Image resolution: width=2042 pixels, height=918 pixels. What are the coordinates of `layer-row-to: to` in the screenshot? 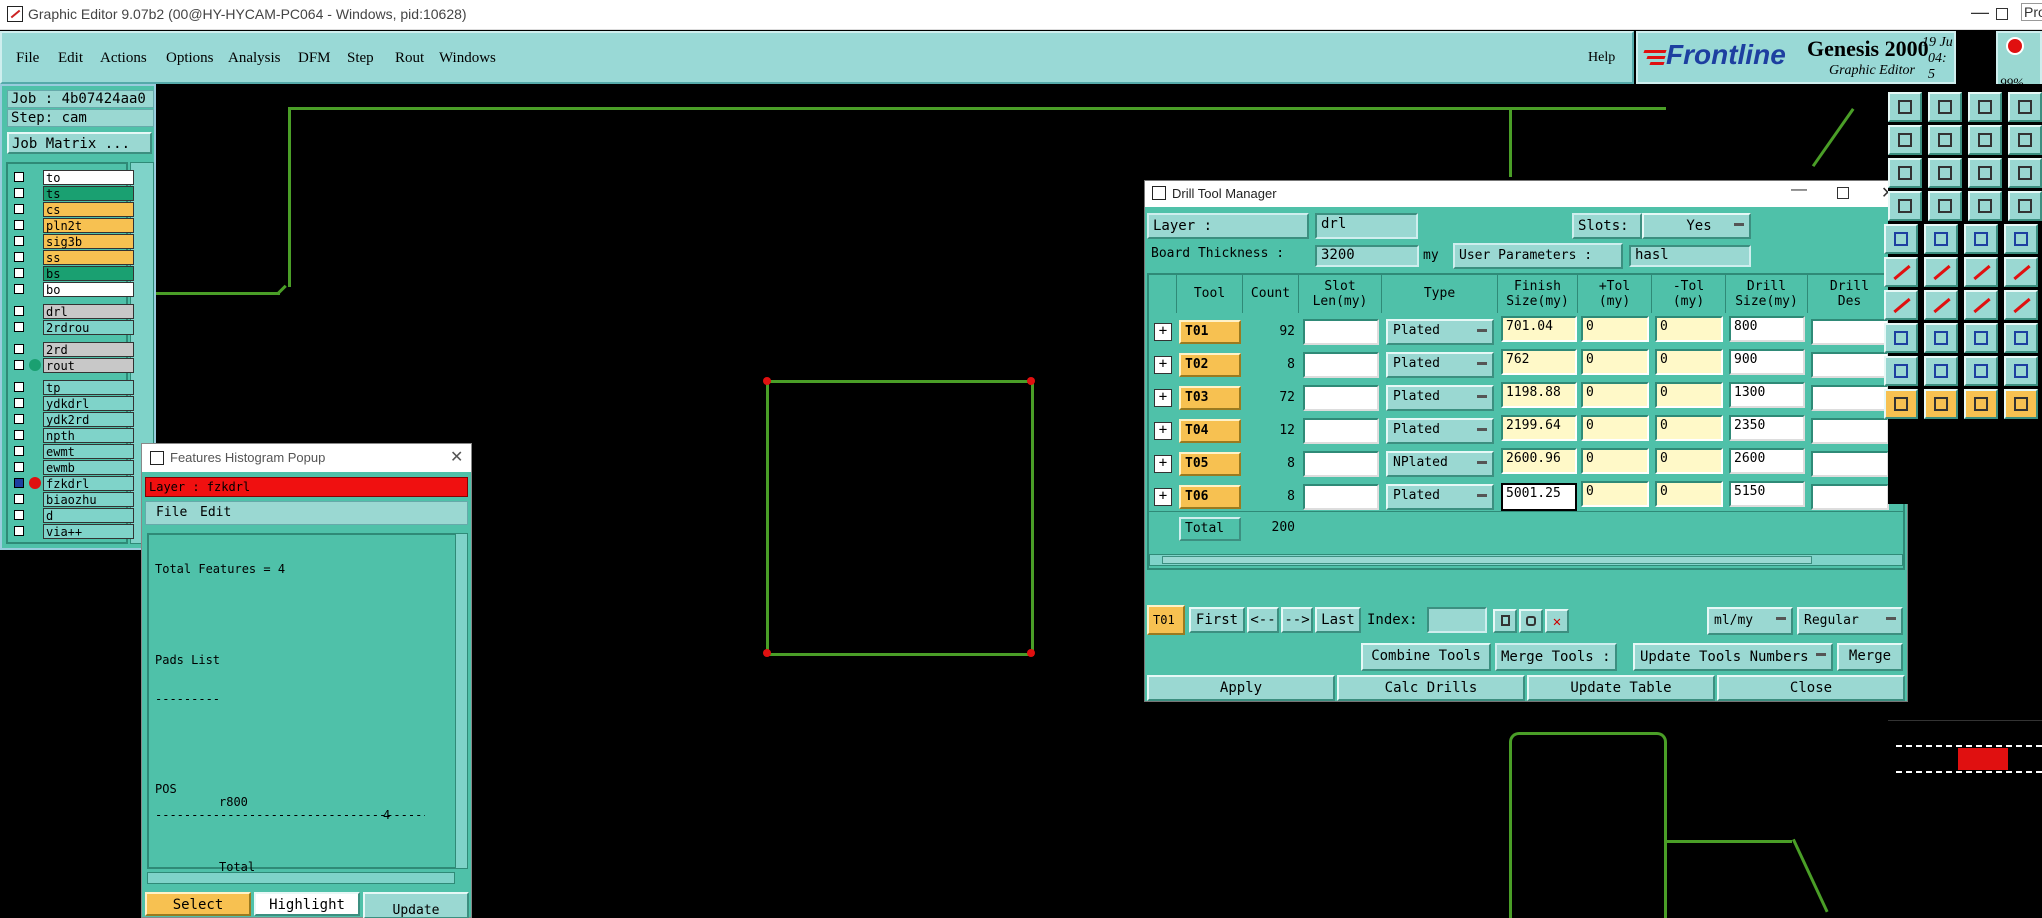 It's located at (72, 177).